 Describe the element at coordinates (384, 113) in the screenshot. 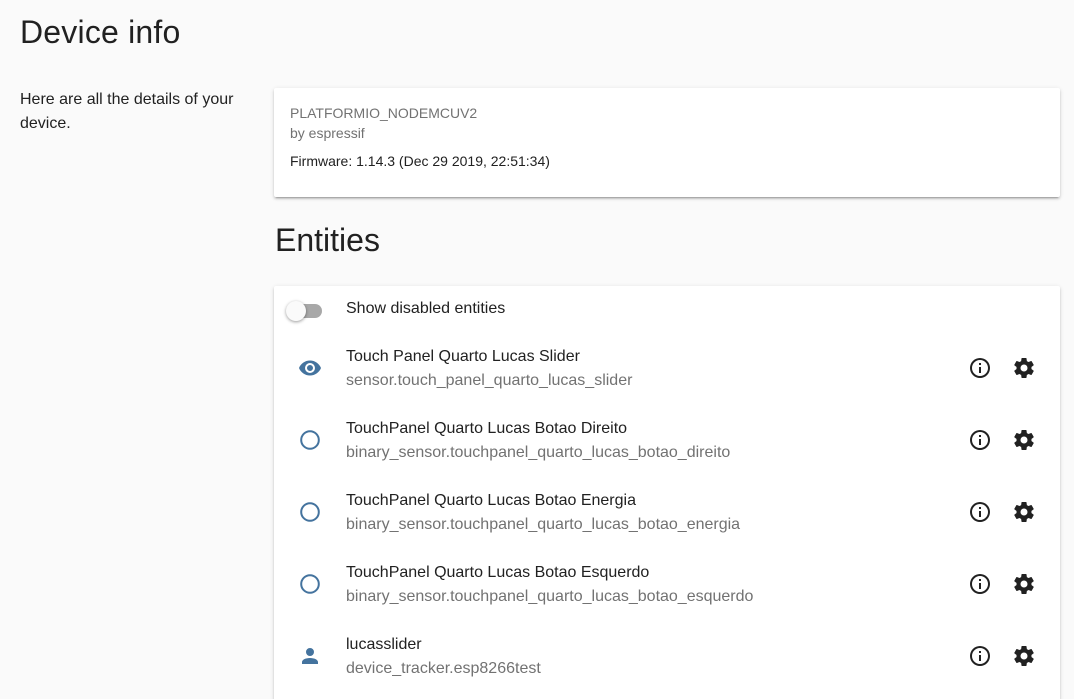

I see `device-model: PLATFORMIO_NODEMCUV2` at that location.